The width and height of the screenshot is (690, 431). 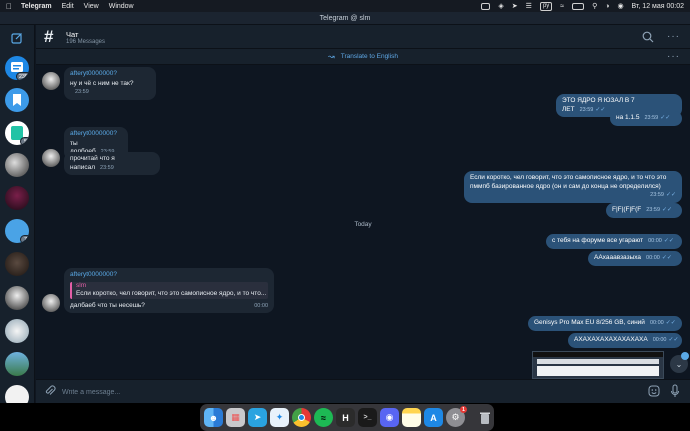 What do you see at coordinates (598, 240) in the screenshot?
I see `message-text: с тебя на форуме все угарают` at bounding box center [598, 240].